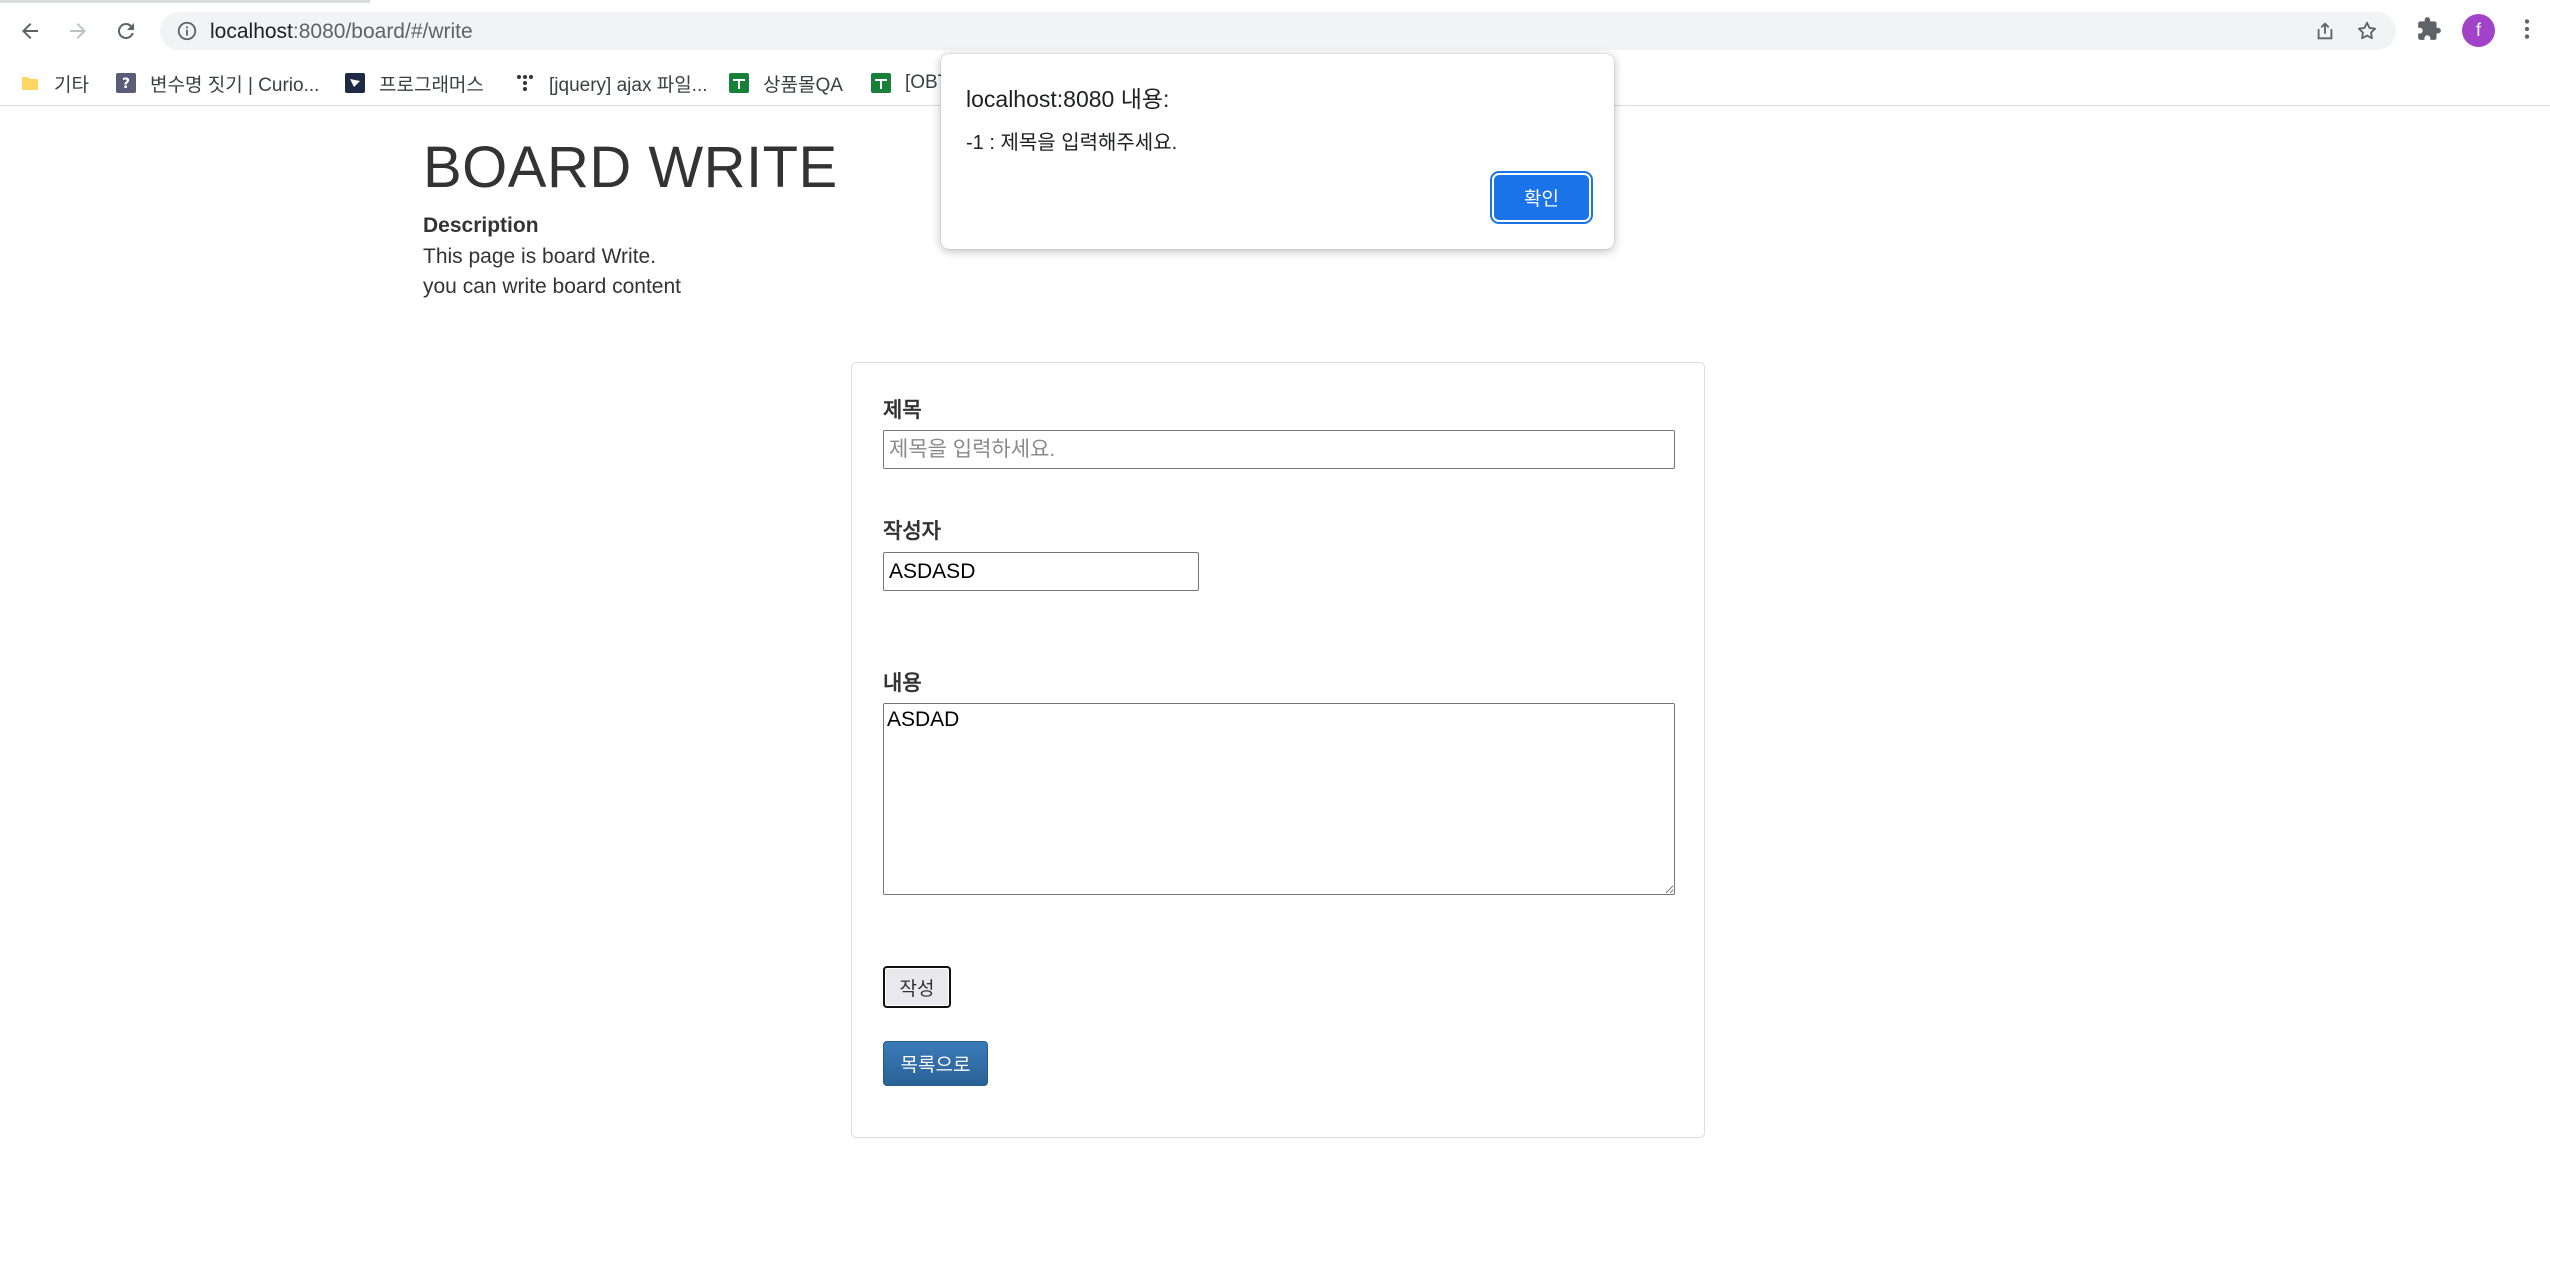 The image size is (2550, 1287). I want to click on forward-button, so click(78, 31).